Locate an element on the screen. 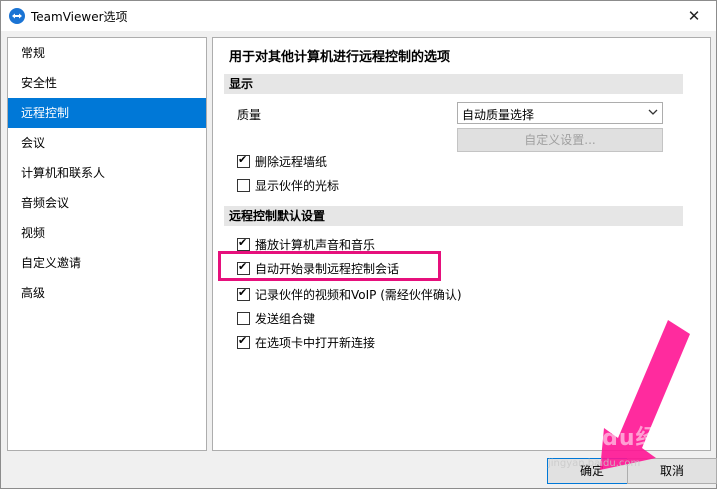 This screenshot has width=717, height=489. baidu-watermark: Baidu经验 is located at coordinates (621, 438).